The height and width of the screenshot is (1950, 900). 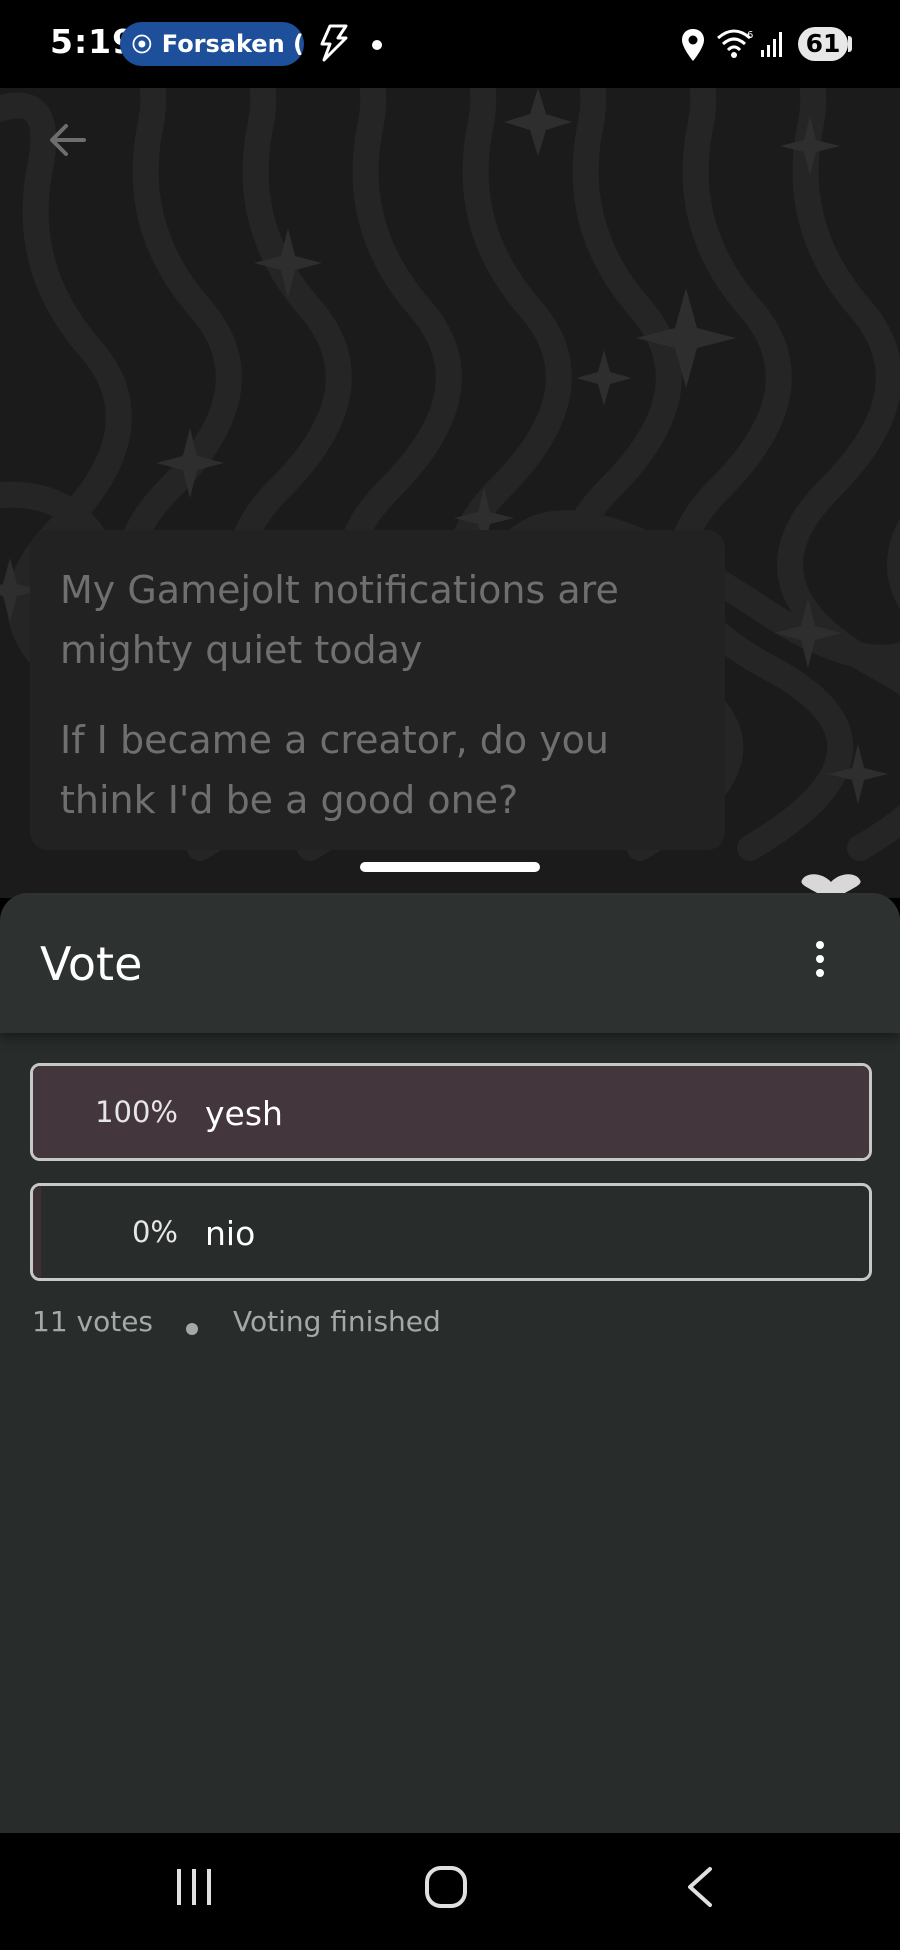 I want to click on notification-dot-icon, so click(x=377, y=45).